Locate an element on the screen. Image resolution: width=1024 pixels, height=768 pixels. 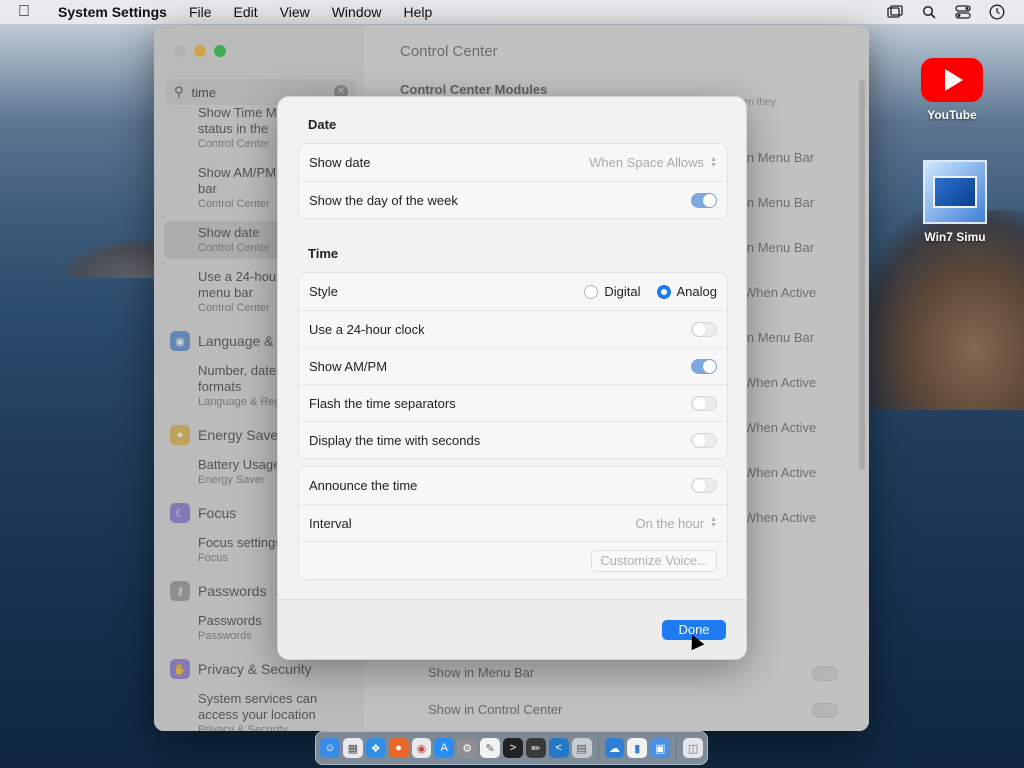
style-digital-radio: Digital is located at coordinates (612, 291).